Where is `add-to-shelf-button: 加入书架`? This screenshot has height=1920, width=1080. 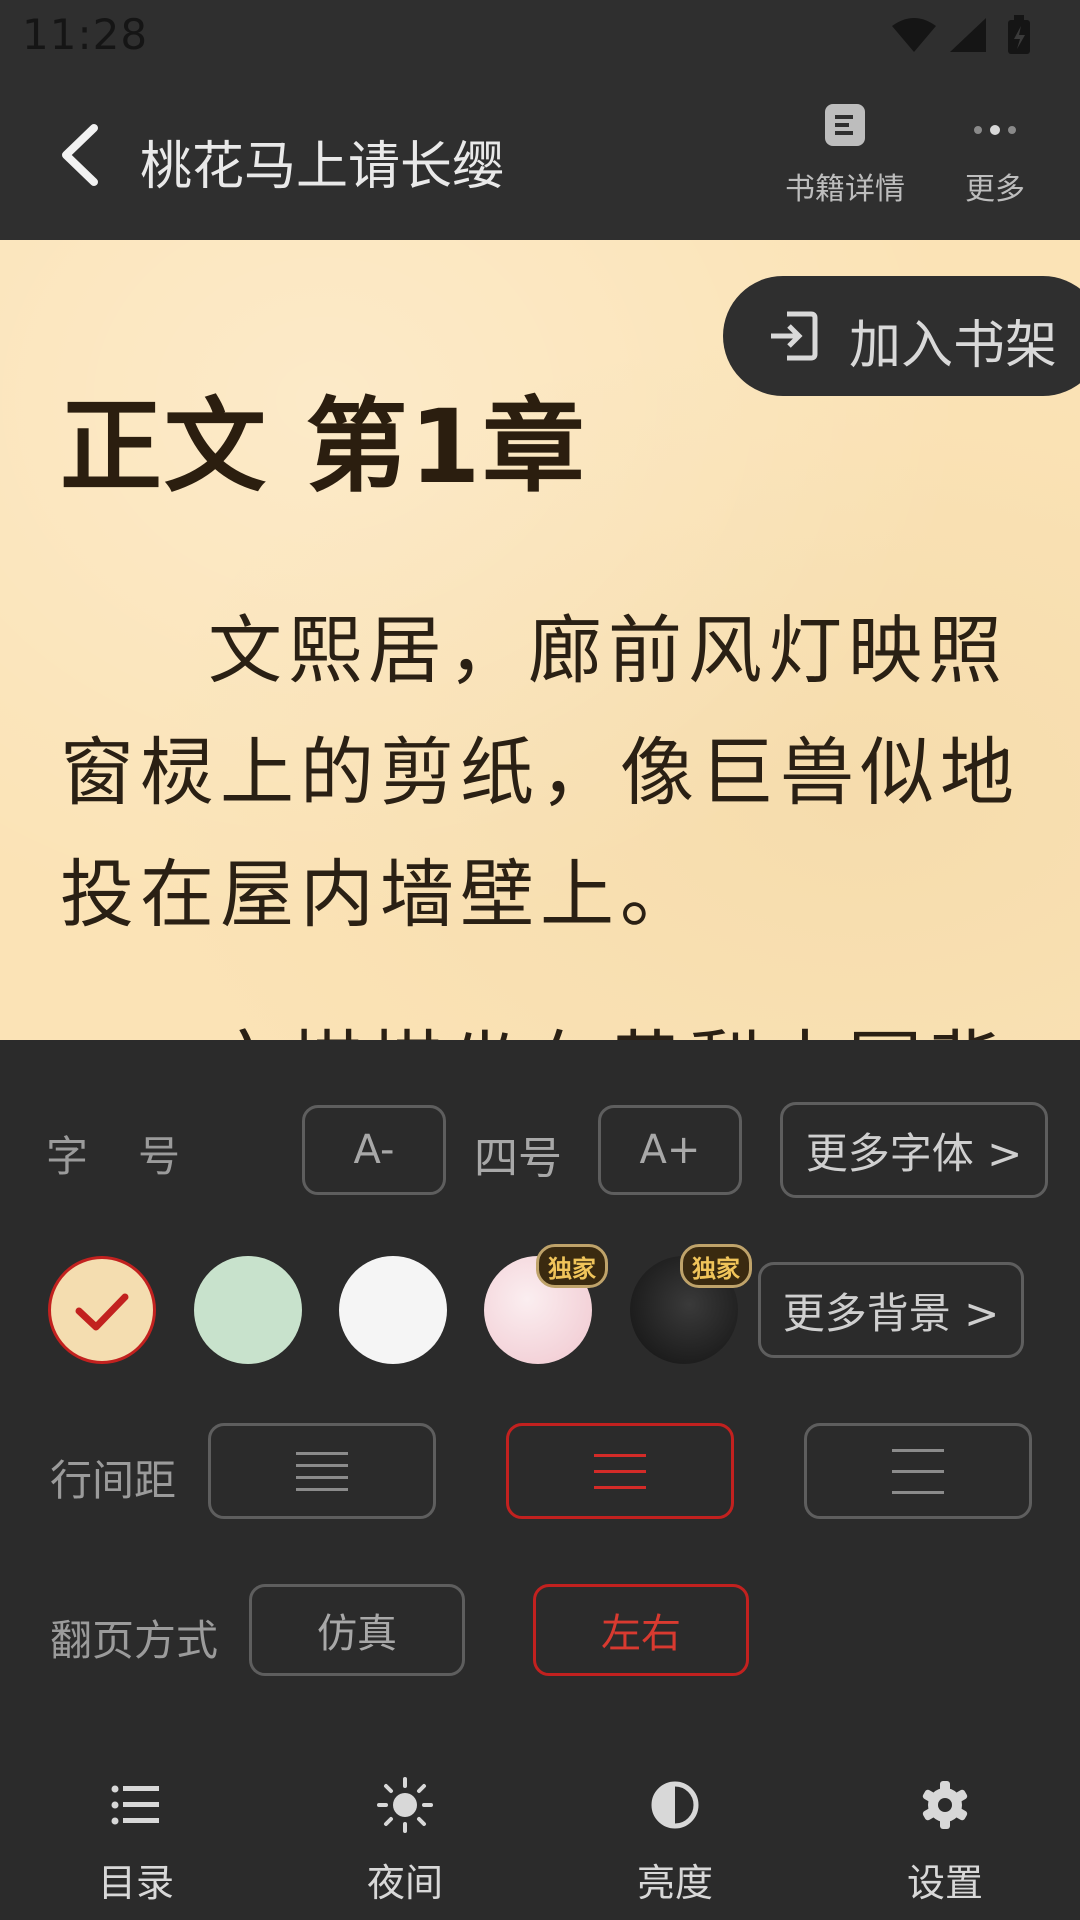
add-to-shelf-button: 加入书架 is located at coordinates (901, 336).